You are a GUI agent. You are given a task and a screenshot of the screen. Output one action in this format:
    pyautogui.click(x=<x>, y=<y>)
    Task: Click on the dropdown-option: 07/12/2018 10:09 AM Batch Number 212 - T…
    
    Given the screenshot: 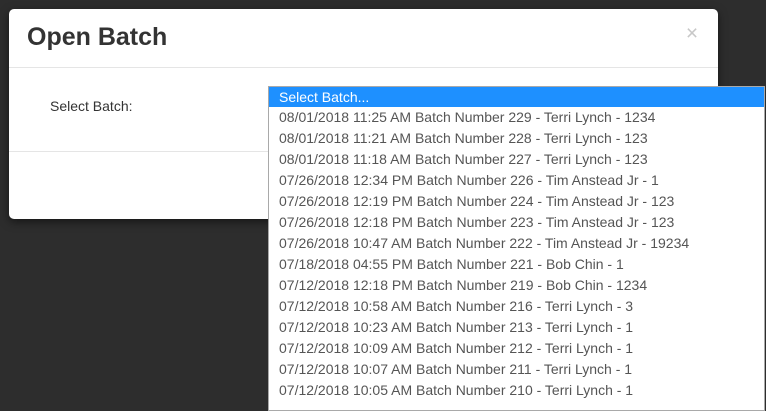 What is the action you would take?
    pyautogui.click(x=516, y=348)
    